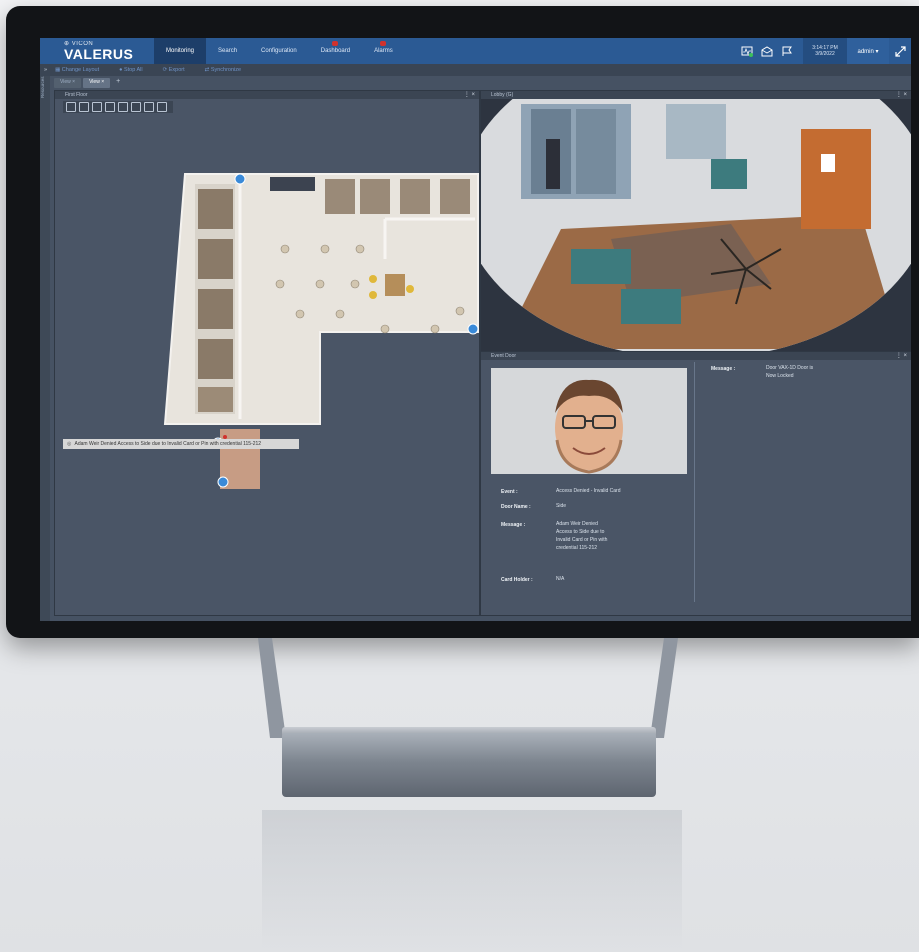  Describe the element at coordinates (45, 348) in the screenshot. I see `resources-sidebar: Resources` at that location.